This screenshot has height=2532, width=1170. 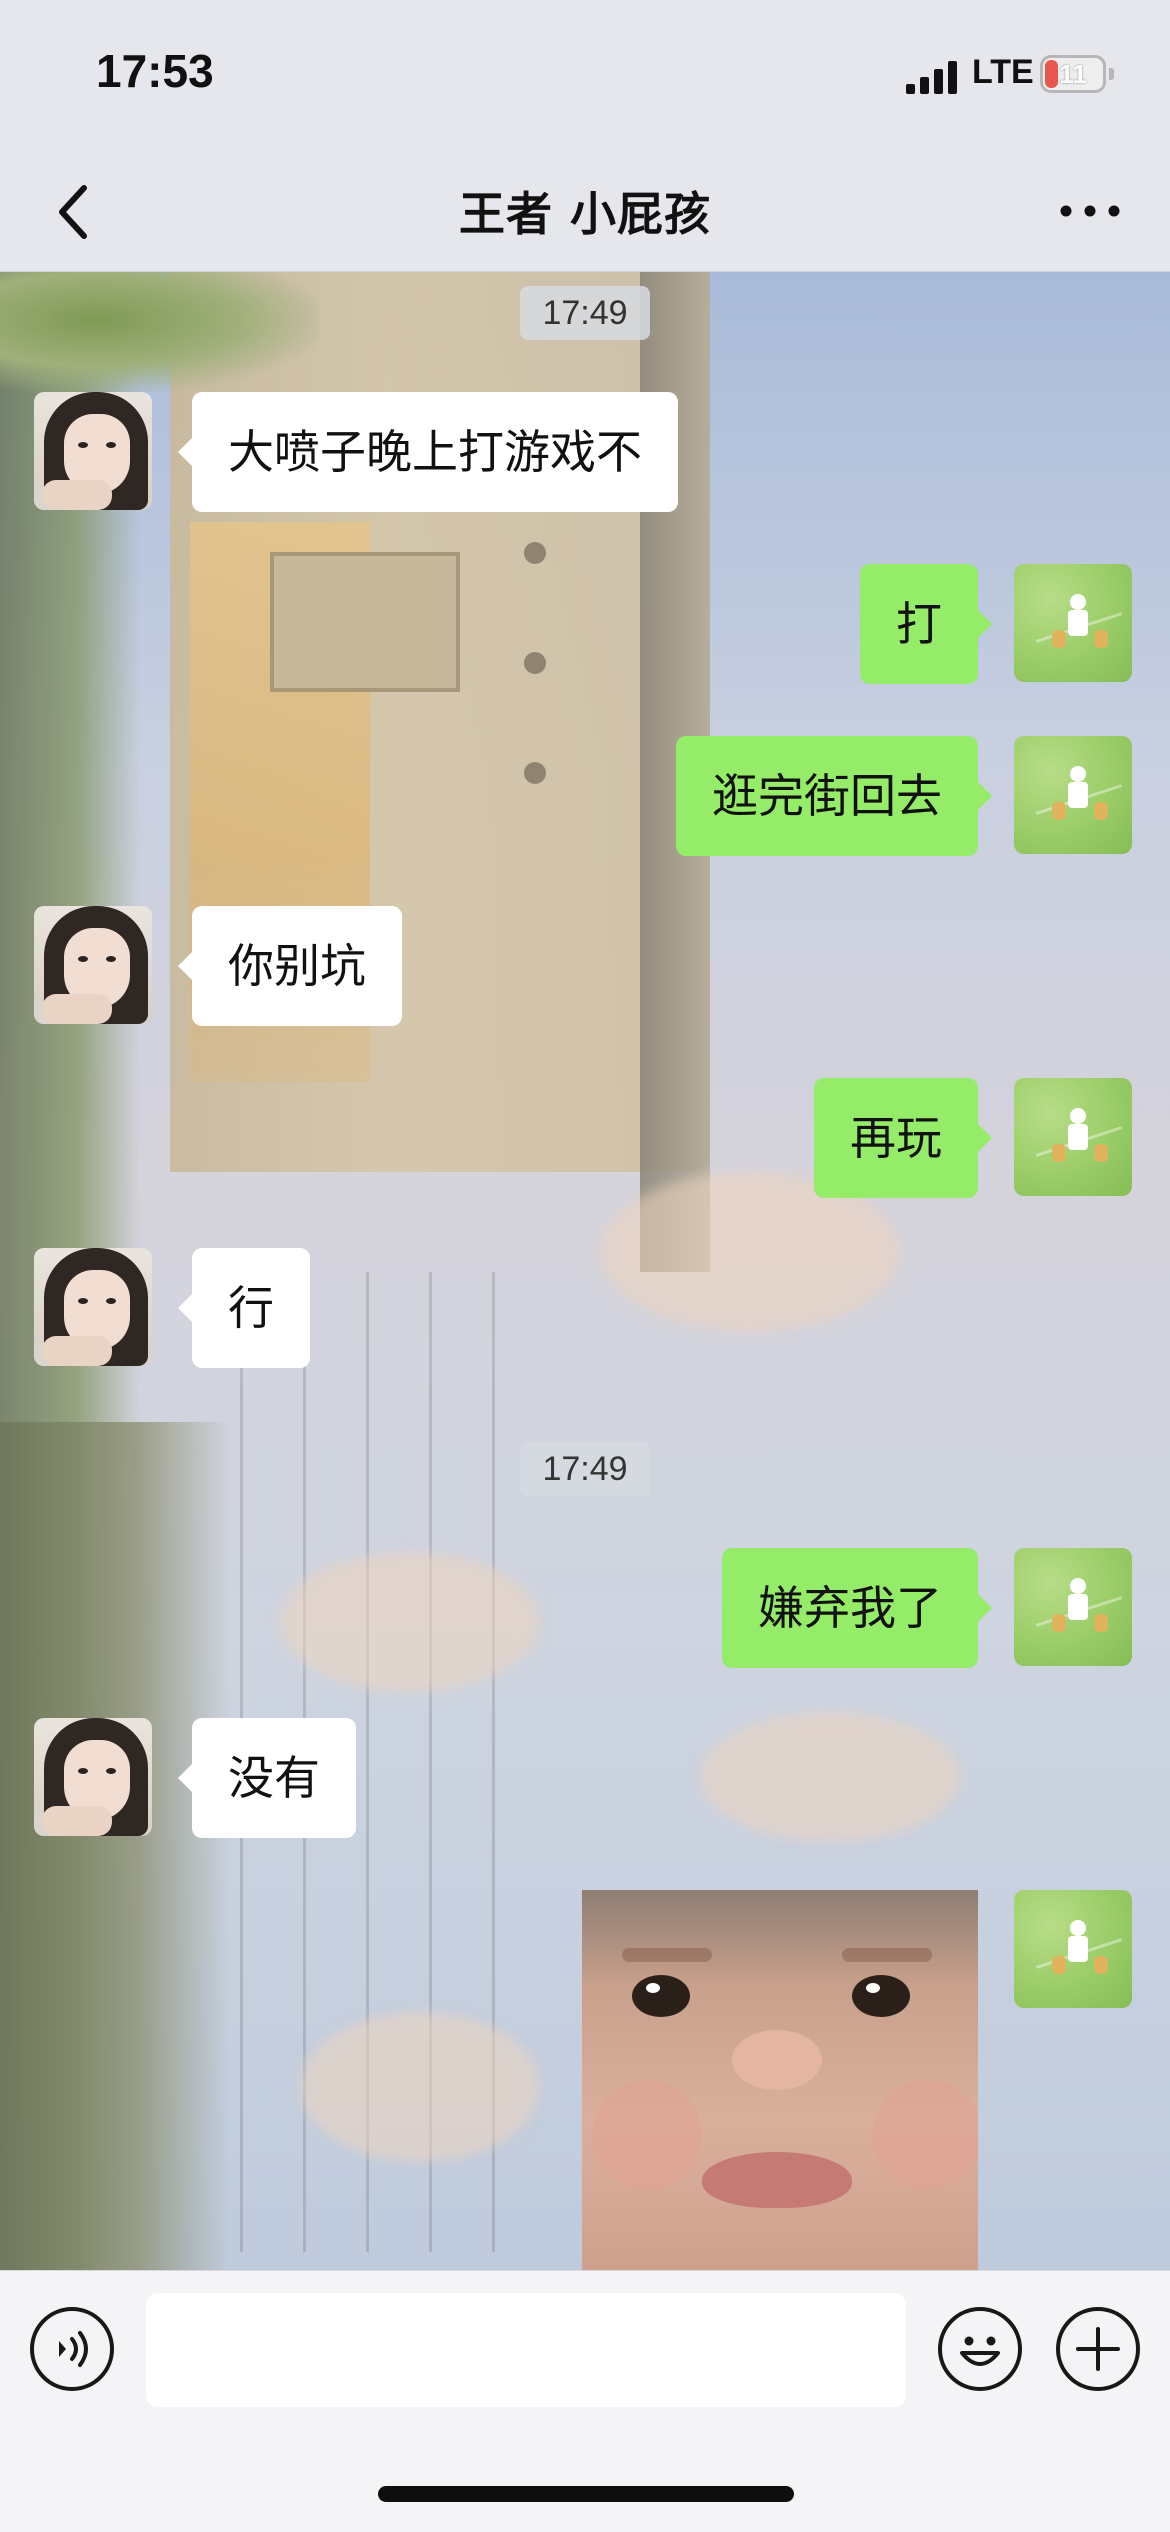 I want to click on message-bubble-outgoing: 逛完街回去, so click(x=834, y=796).